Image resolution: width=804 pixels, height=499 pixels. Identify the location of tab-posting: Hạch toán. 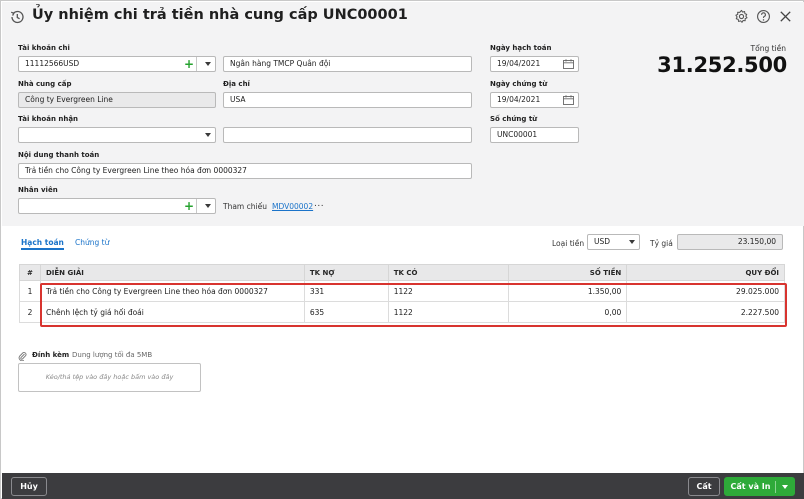
(42, 244).